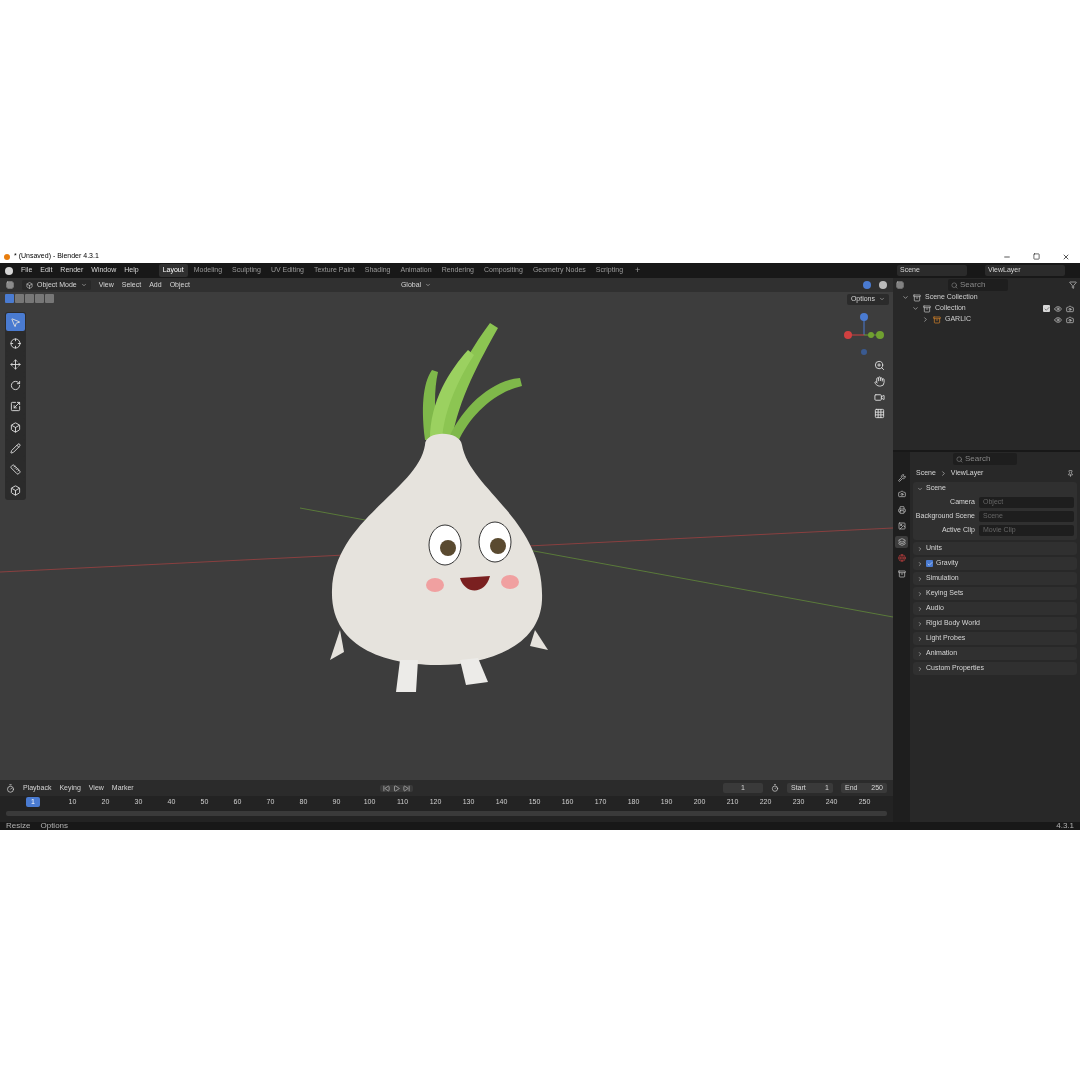 This screenshot has height=1080, width=1080. Describe the element at coordinates (1073, 285) in the screenshot. I see `filter-icon` at that location.